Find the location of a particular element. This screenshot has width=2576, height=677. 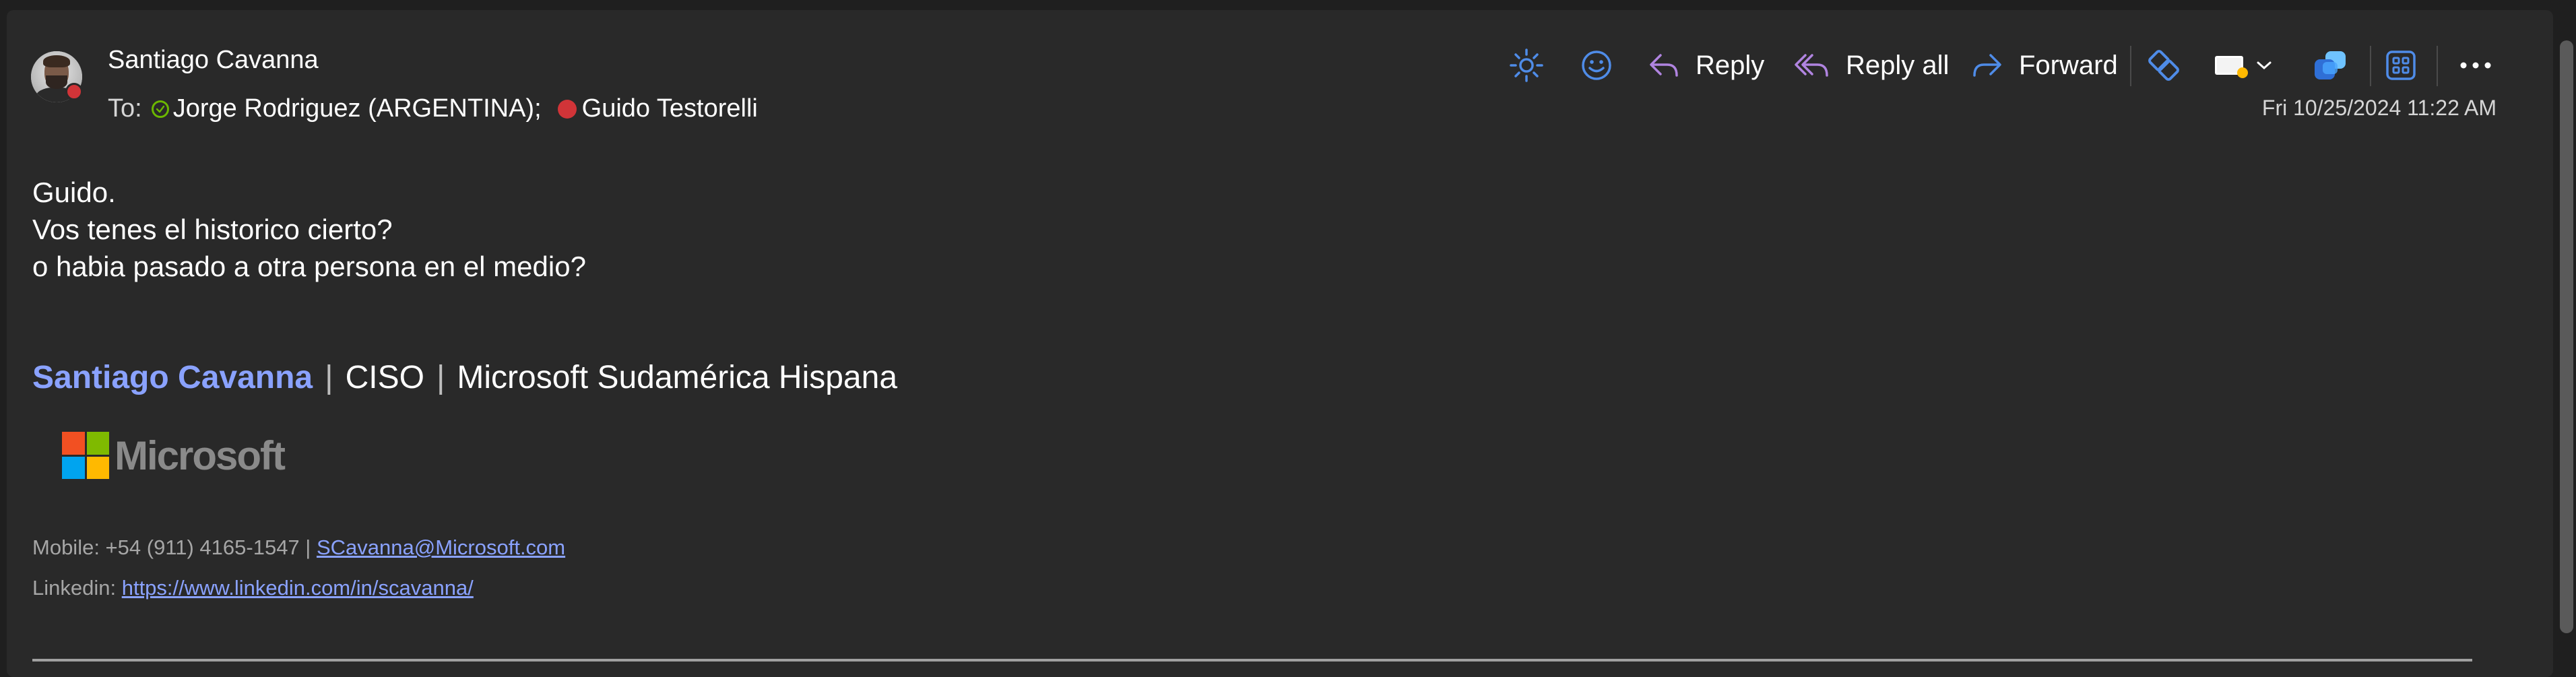

signature-divider is located at coordinates (1252, 660).